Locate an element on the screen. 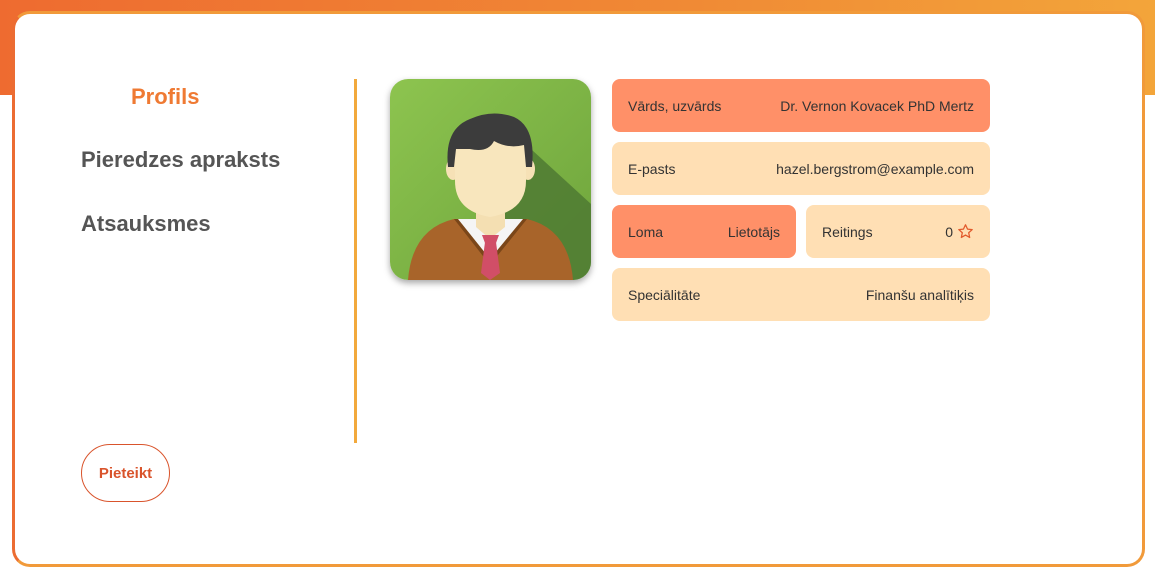 Image resolution: width=1155 pixels, height=585 pixels. email-field: E-pasts hazel.bergstrom@example.com is located at coordinates (801, 168).